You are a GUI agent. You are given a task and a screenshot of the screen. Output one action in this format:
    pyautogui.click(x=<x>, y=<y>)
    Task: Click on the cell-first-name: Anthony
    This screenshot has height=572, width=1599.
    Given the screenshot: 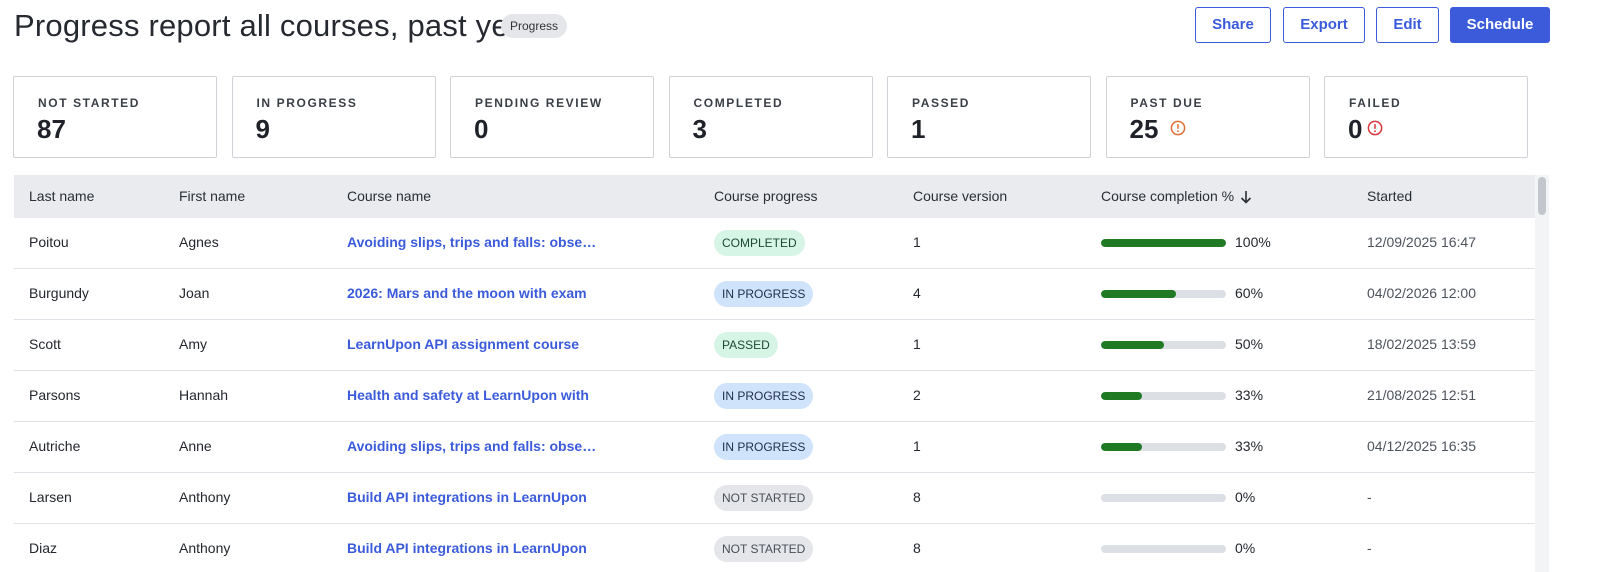 What is the action you would take?
    pyautogui.click(x=205, y=548)
    